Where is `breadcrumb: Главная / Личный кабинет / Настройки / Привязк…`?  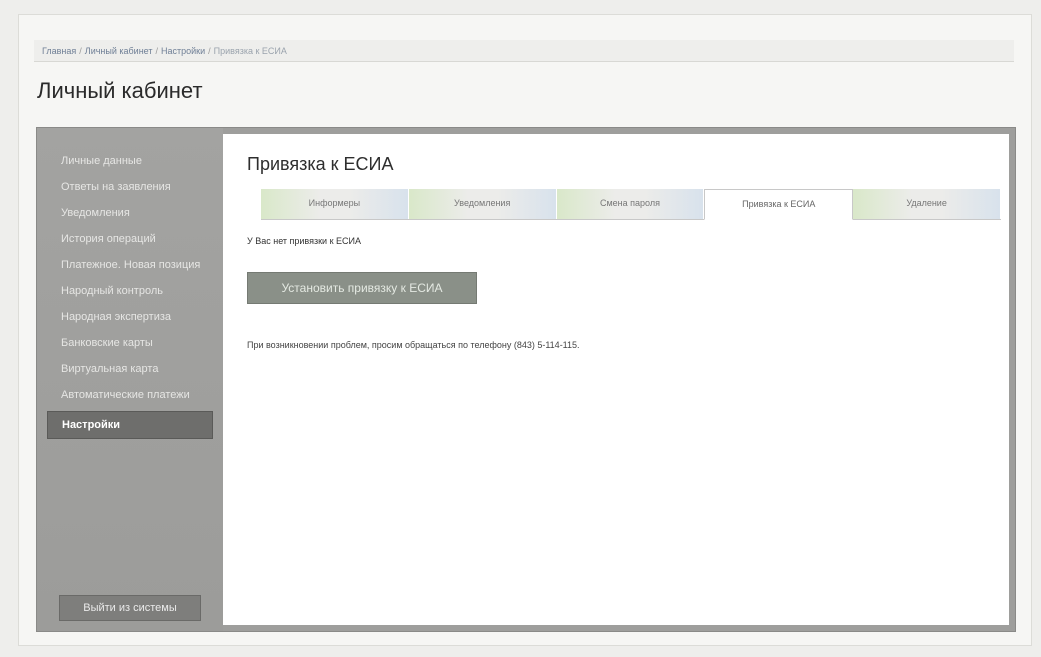 breadcrumb: Главная / Личный кабинет / Настройки / Привязк… is located at coordinates (524, 51).